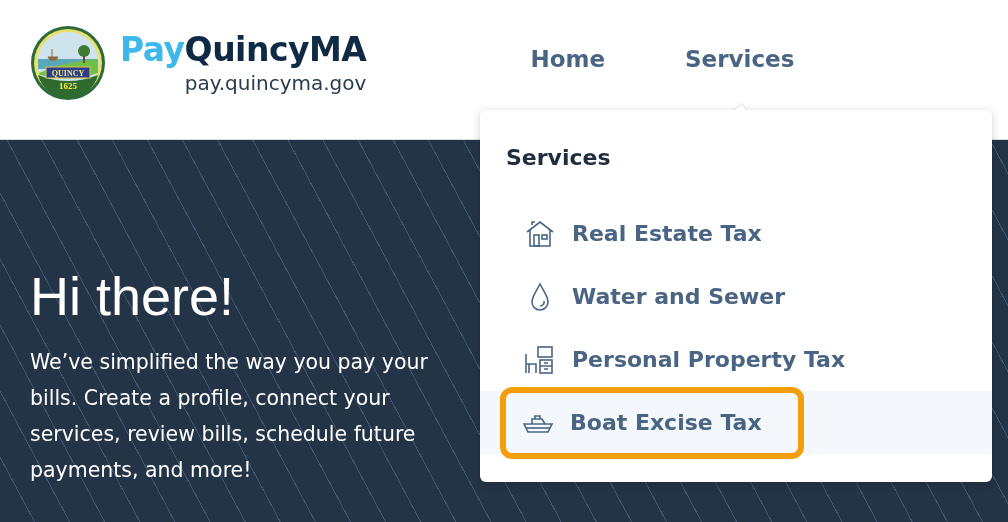 The width and height of the screenshot is (1008, 522). What do you see at coordinates (666, 422) in the screenshot?
I see `service-label: Boat Excise Tax` at bounding box center [666, 422].